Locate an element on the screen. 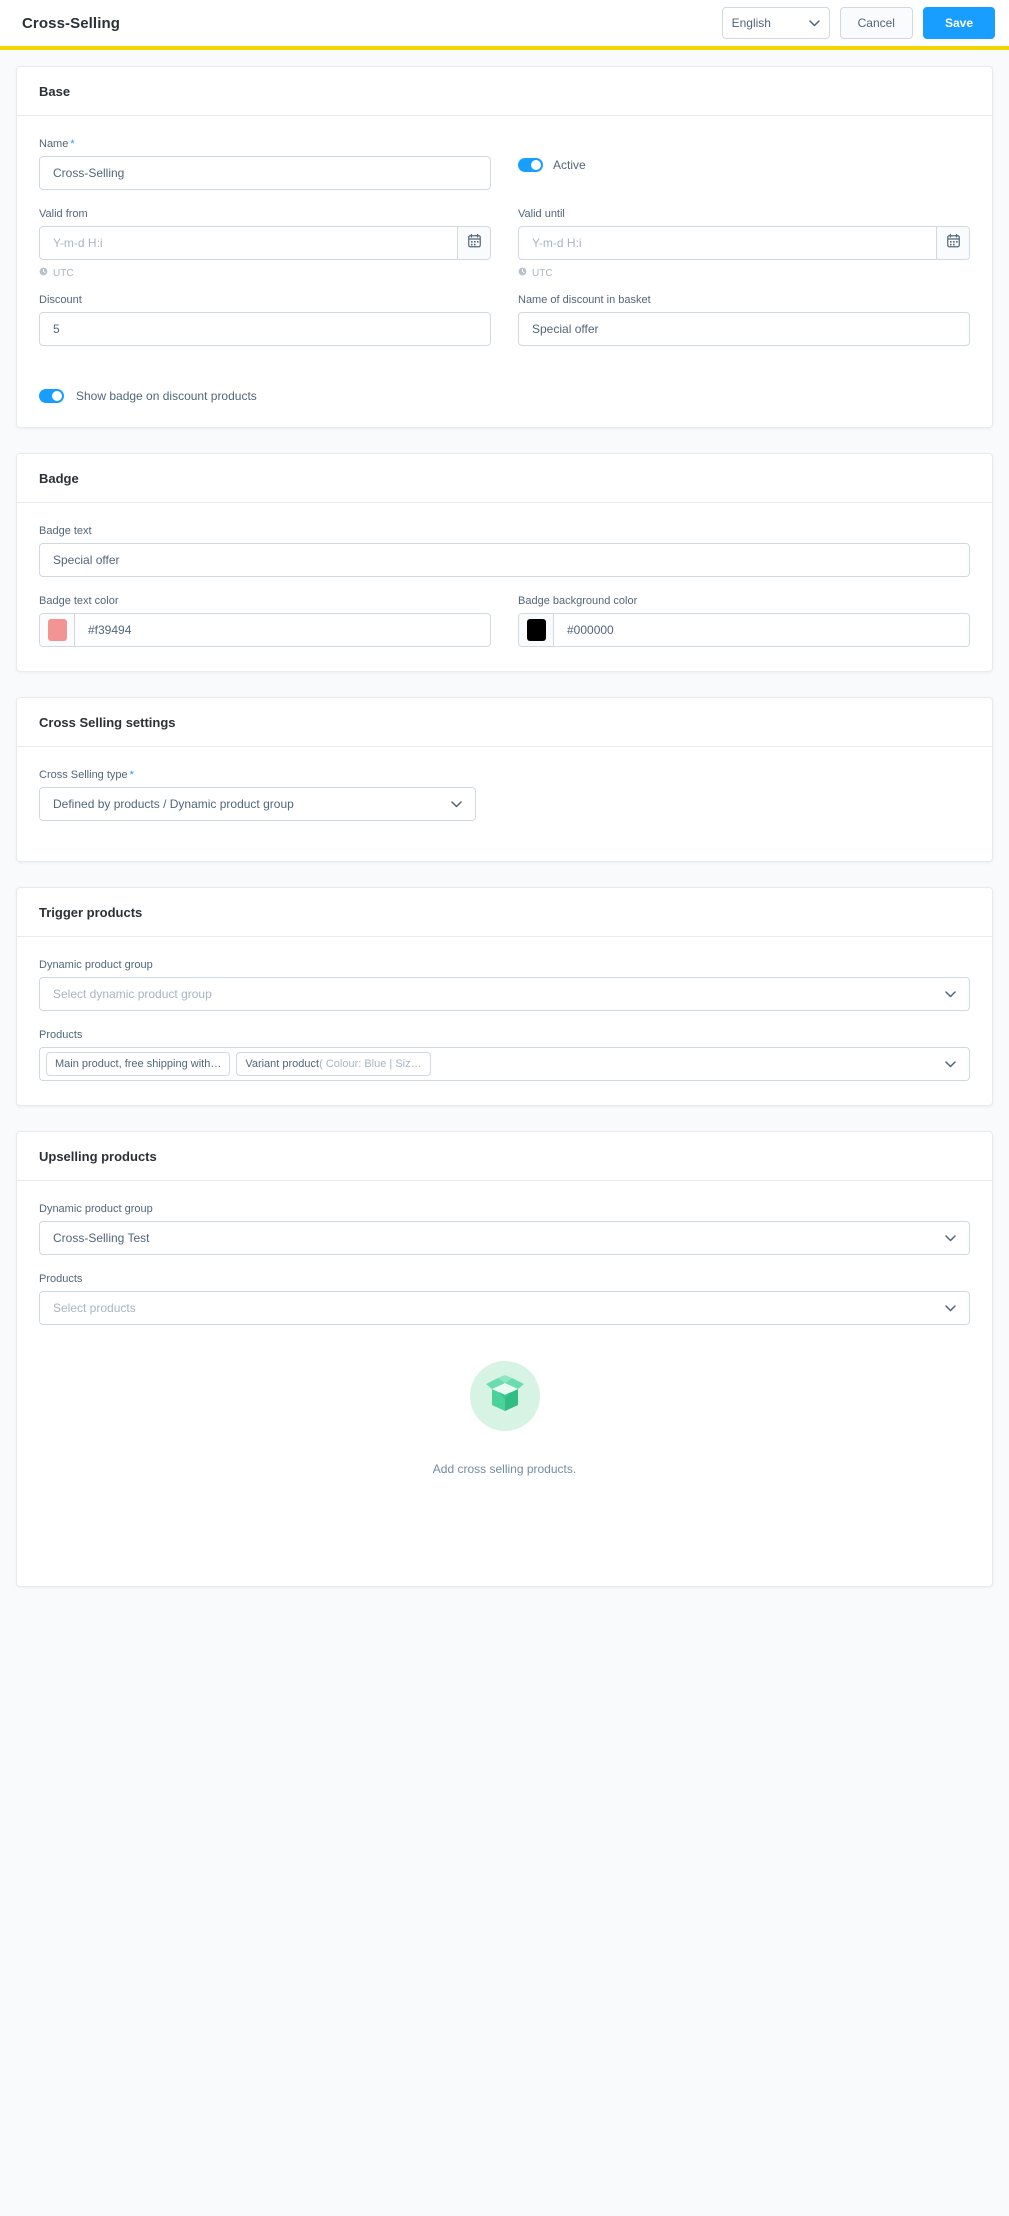 This screenshot has width=1009, height=2216. trigger-dynamic-group-placeholder: Select dynamic product group is located at coordinates (132, 994).